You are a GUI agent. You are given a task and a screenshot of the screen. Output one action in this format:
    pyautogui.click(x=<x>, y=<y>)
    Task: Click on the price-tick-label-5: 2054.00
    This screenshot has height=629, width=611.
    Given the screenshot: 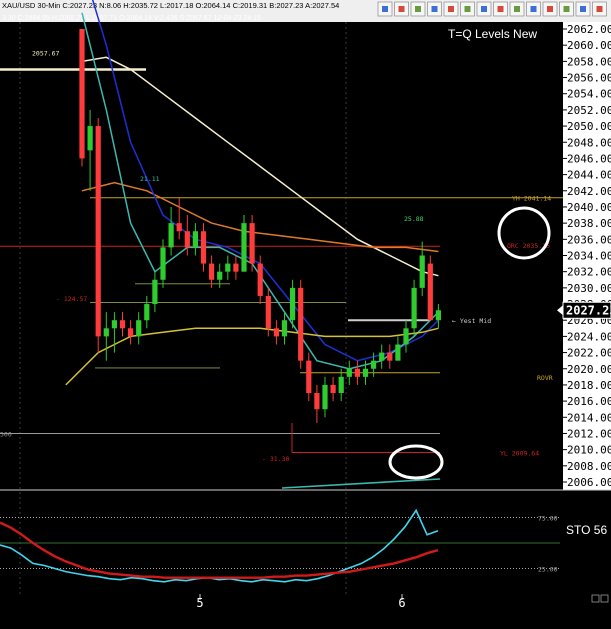 What is the action you would take?
    pyautogui.click(x=589, y=94)
    